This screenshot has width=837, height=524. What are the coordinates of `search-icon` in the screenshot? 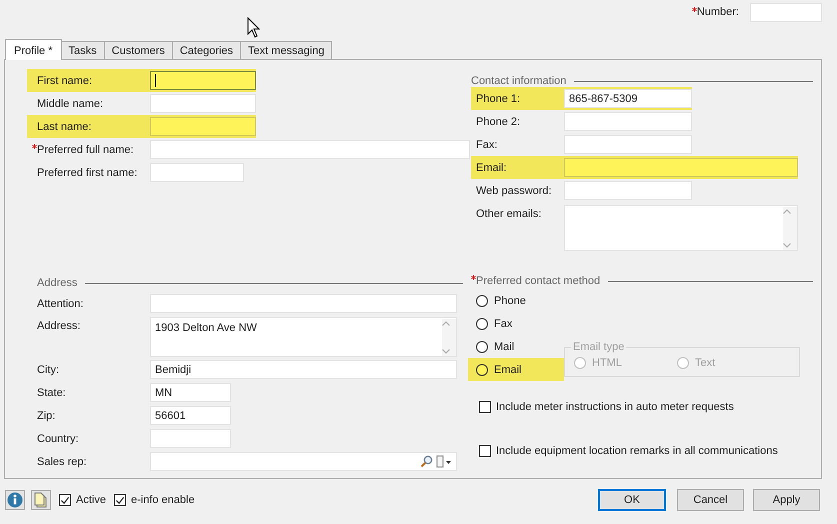 It's located at (426, 461).